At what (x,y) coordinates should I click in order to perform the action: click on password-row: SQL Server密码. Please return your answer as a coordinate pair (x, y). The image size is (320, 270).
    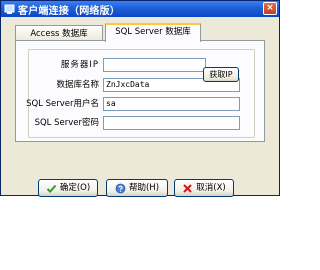
    Looking at the image, I should click on (64, 123).